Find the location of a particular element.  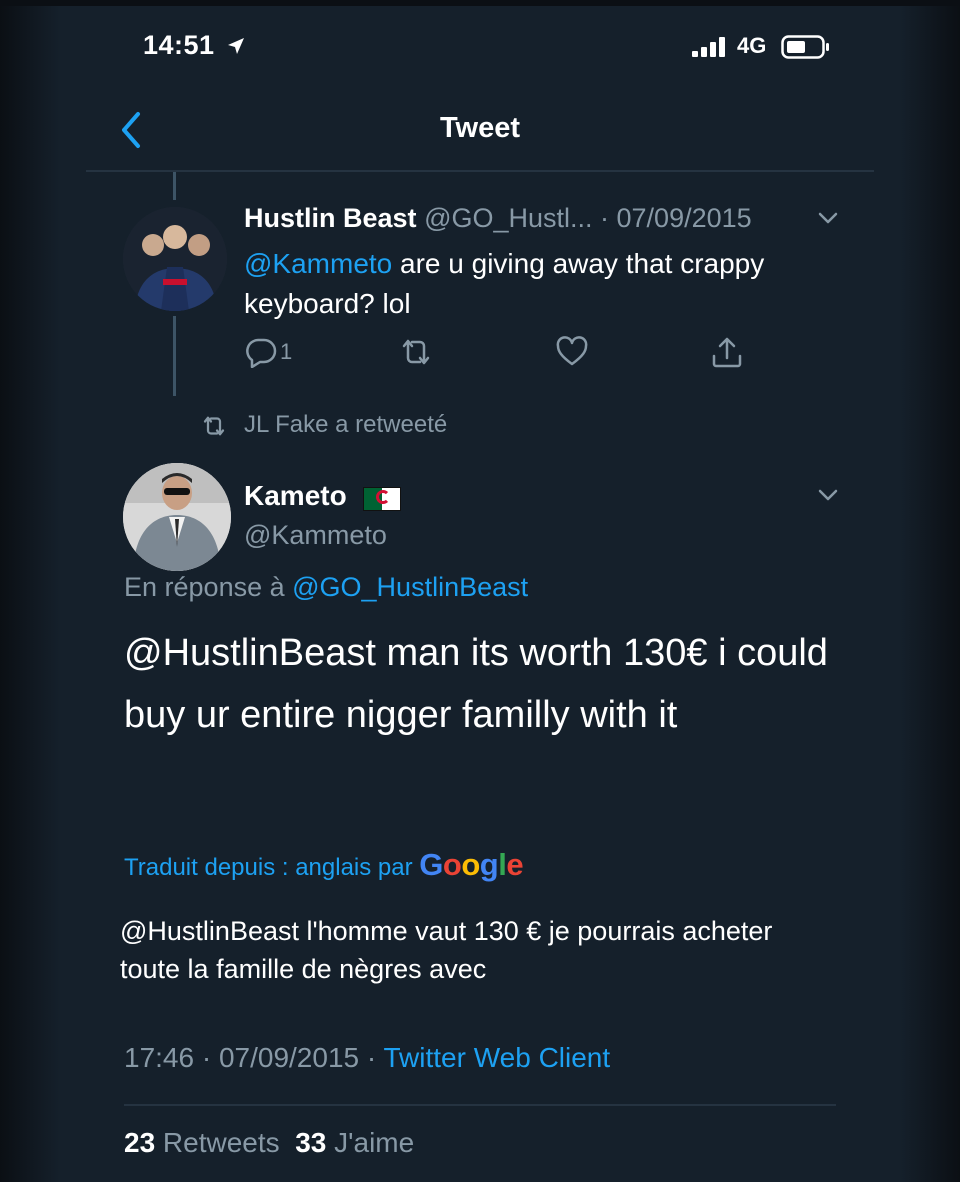

avatar-portrait-photo is located at coordinates (177, 517).